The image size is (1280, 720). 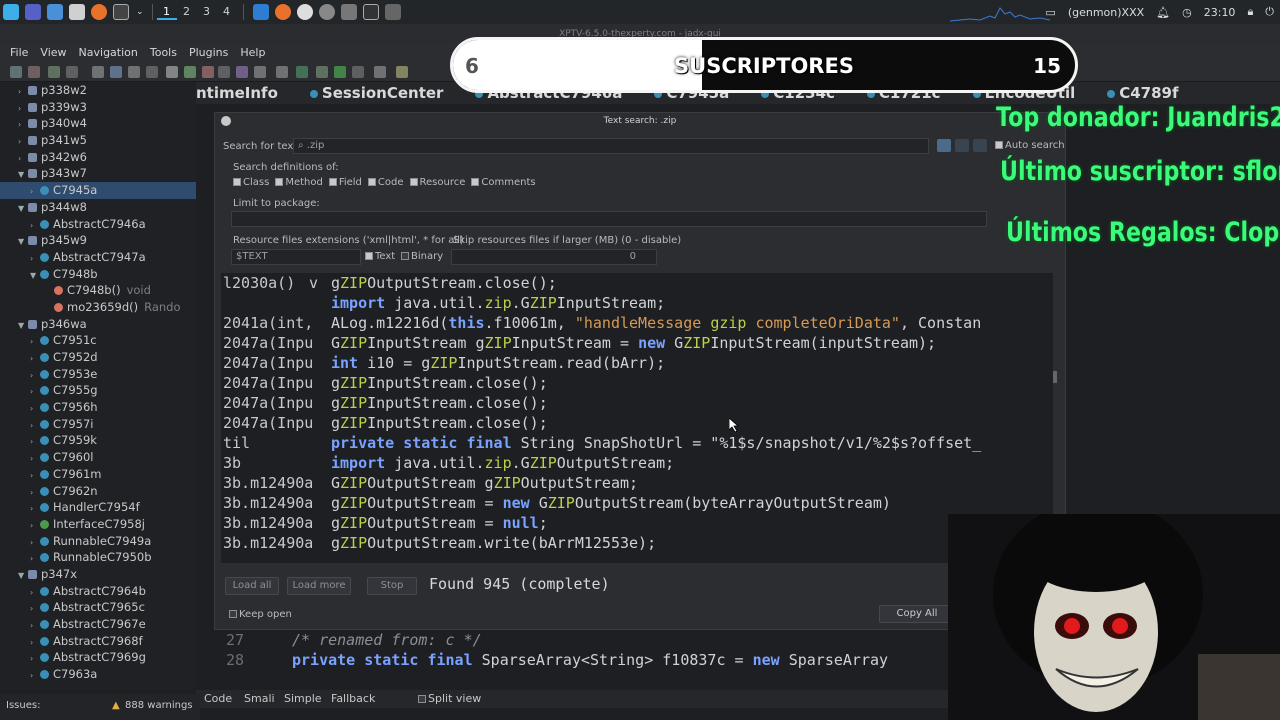 What do you see at coordinates (99, 12) in the screenshot?
I see `firefox-icon` at bounding box center [99, 12].